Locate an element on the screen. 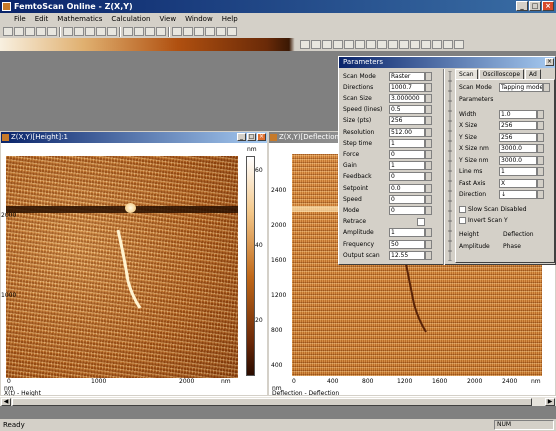 The width and height of the screenshot is (556, 431). scan-mode-select: Tapping mode is located at coordinates (521, 87).